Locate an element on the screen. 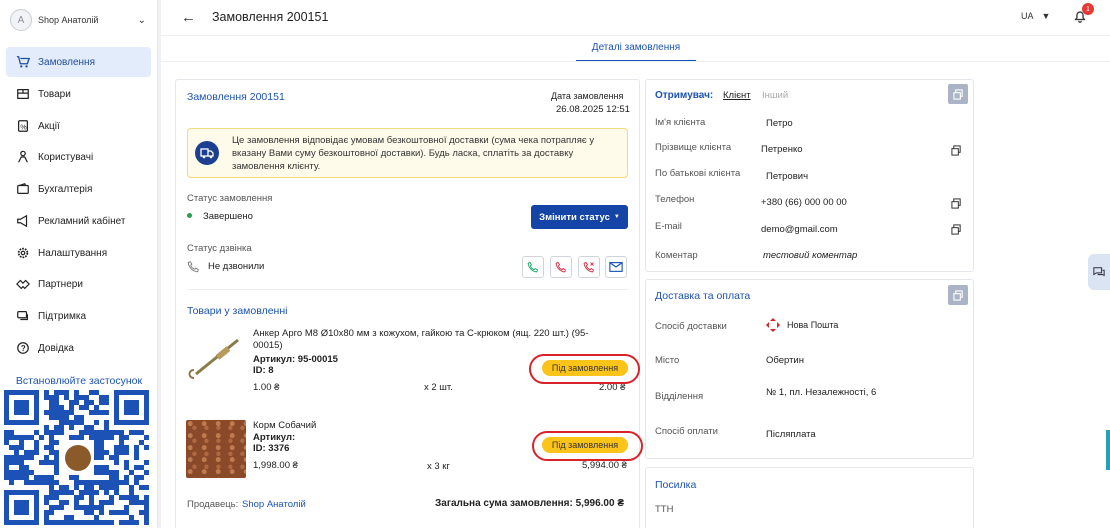  call-status-label: Статус дзвінка is located at coordinates (219, 248).